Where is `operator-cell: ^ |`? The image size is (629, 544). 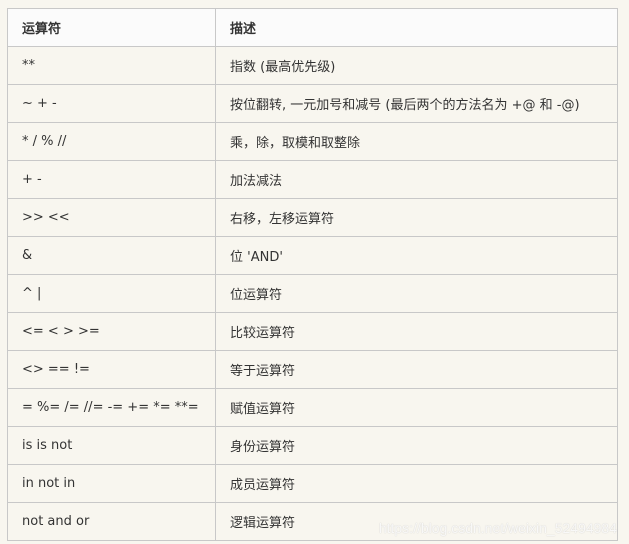
operator-cell: ^ | is located at coordinates (111, 293).